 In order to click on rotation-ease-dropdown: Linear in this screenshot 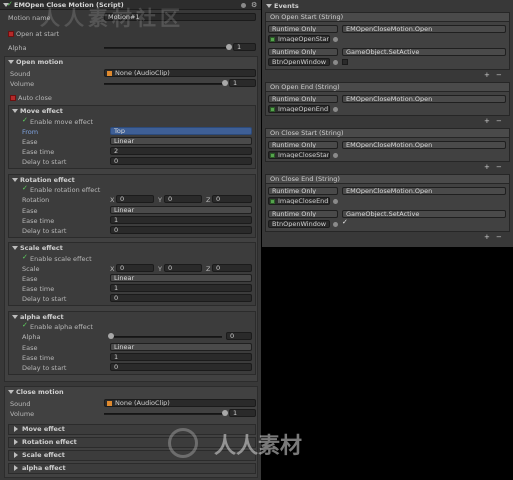, I will do `click(181, 210)`.